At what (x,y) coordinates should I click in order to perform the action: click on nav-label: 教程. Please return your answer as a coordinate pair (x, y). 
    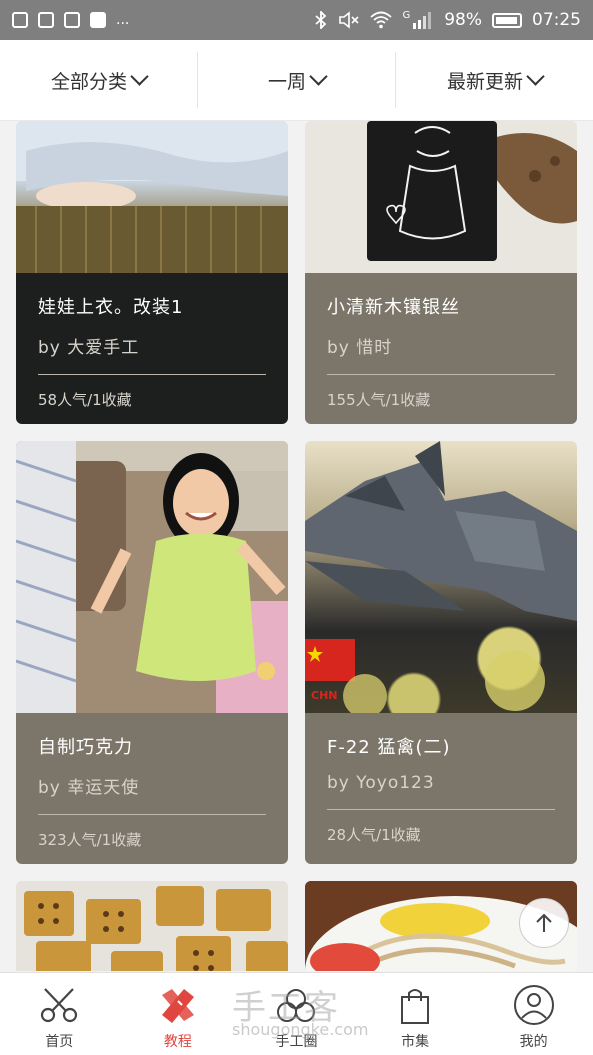
    Looking at the image, I should click on (177, 1042).